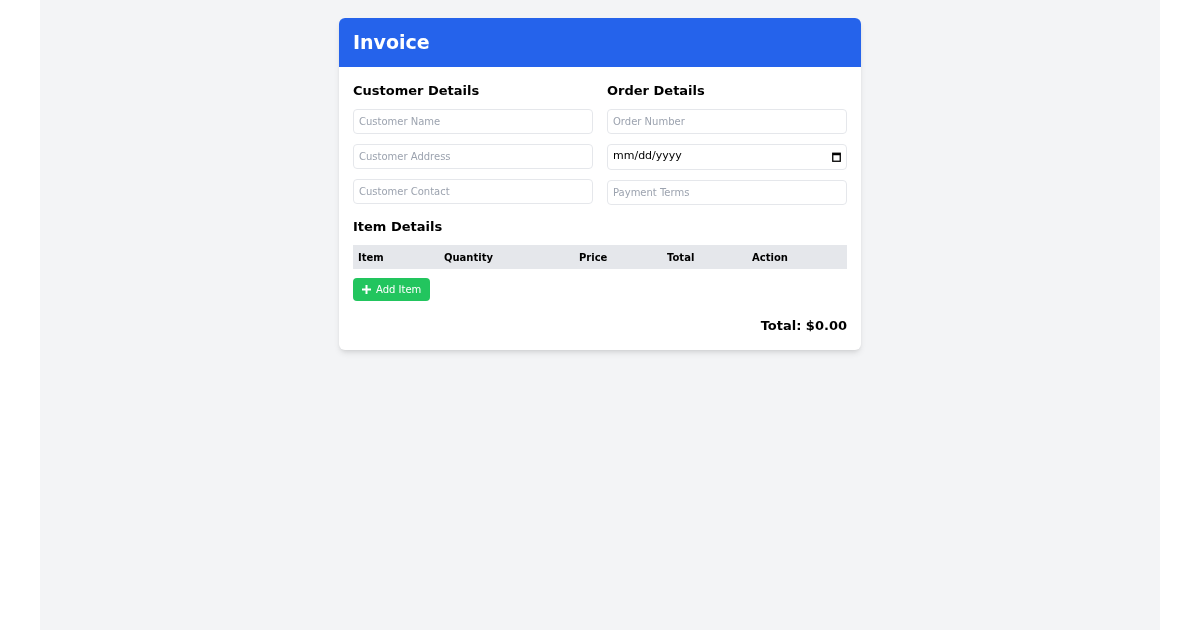  I want to click on input-field: Customer Address, so click(473, 156).